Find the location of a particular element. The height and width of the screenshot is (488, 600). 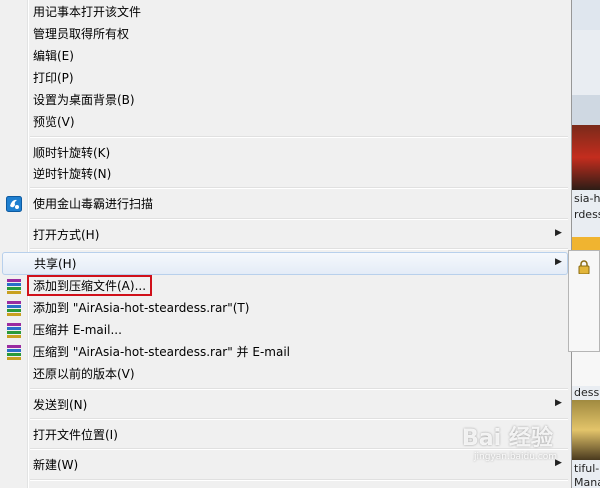

menu-item-compress-to-rar-email: 压缩到 "AirAsia-hot-steardess.rar" 并 E-mail is located at coordinates (285, 352).